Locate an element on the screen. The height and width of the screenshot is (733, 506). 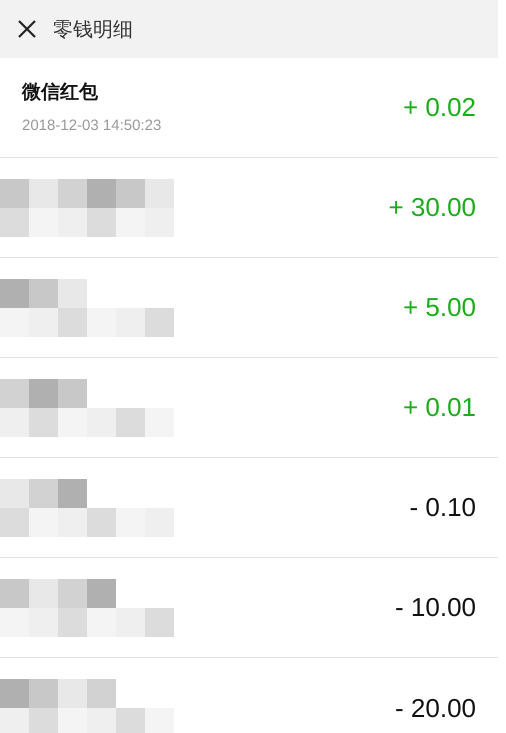
transaction-name: 微信红包 is located at coordinates (60, 92).